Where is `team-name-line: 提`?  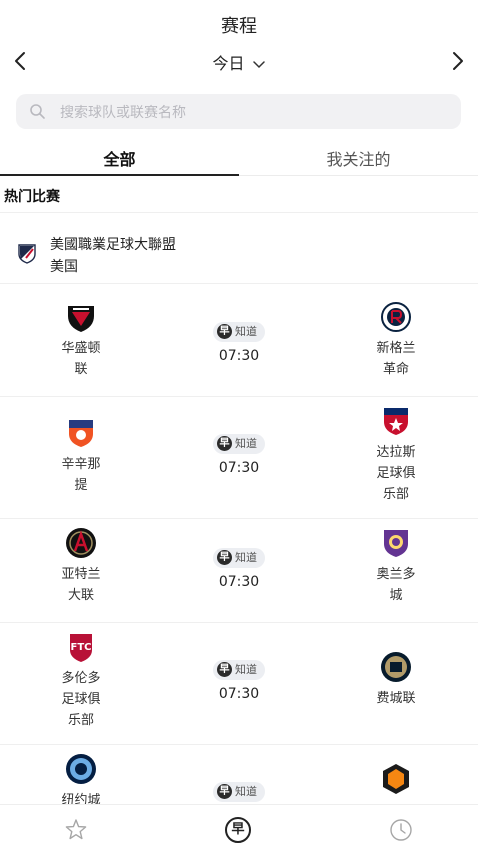 team-name-line: 提 is located at coordinates (81, 485).